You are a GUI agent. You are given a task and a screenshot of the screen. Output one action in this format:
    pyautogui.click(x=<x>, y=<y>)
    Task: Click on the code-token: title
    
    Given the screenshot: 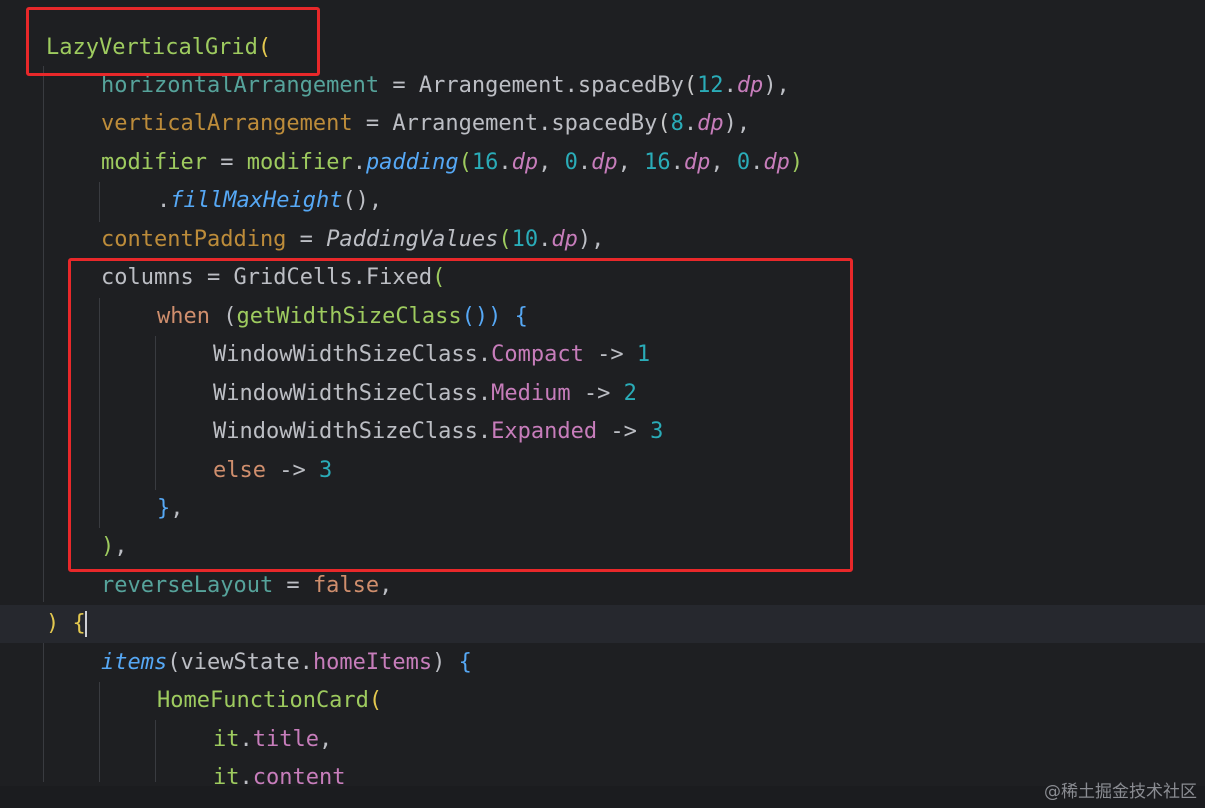 What is the action you would take?
    pyautogui.click(x=285, y=739)
    